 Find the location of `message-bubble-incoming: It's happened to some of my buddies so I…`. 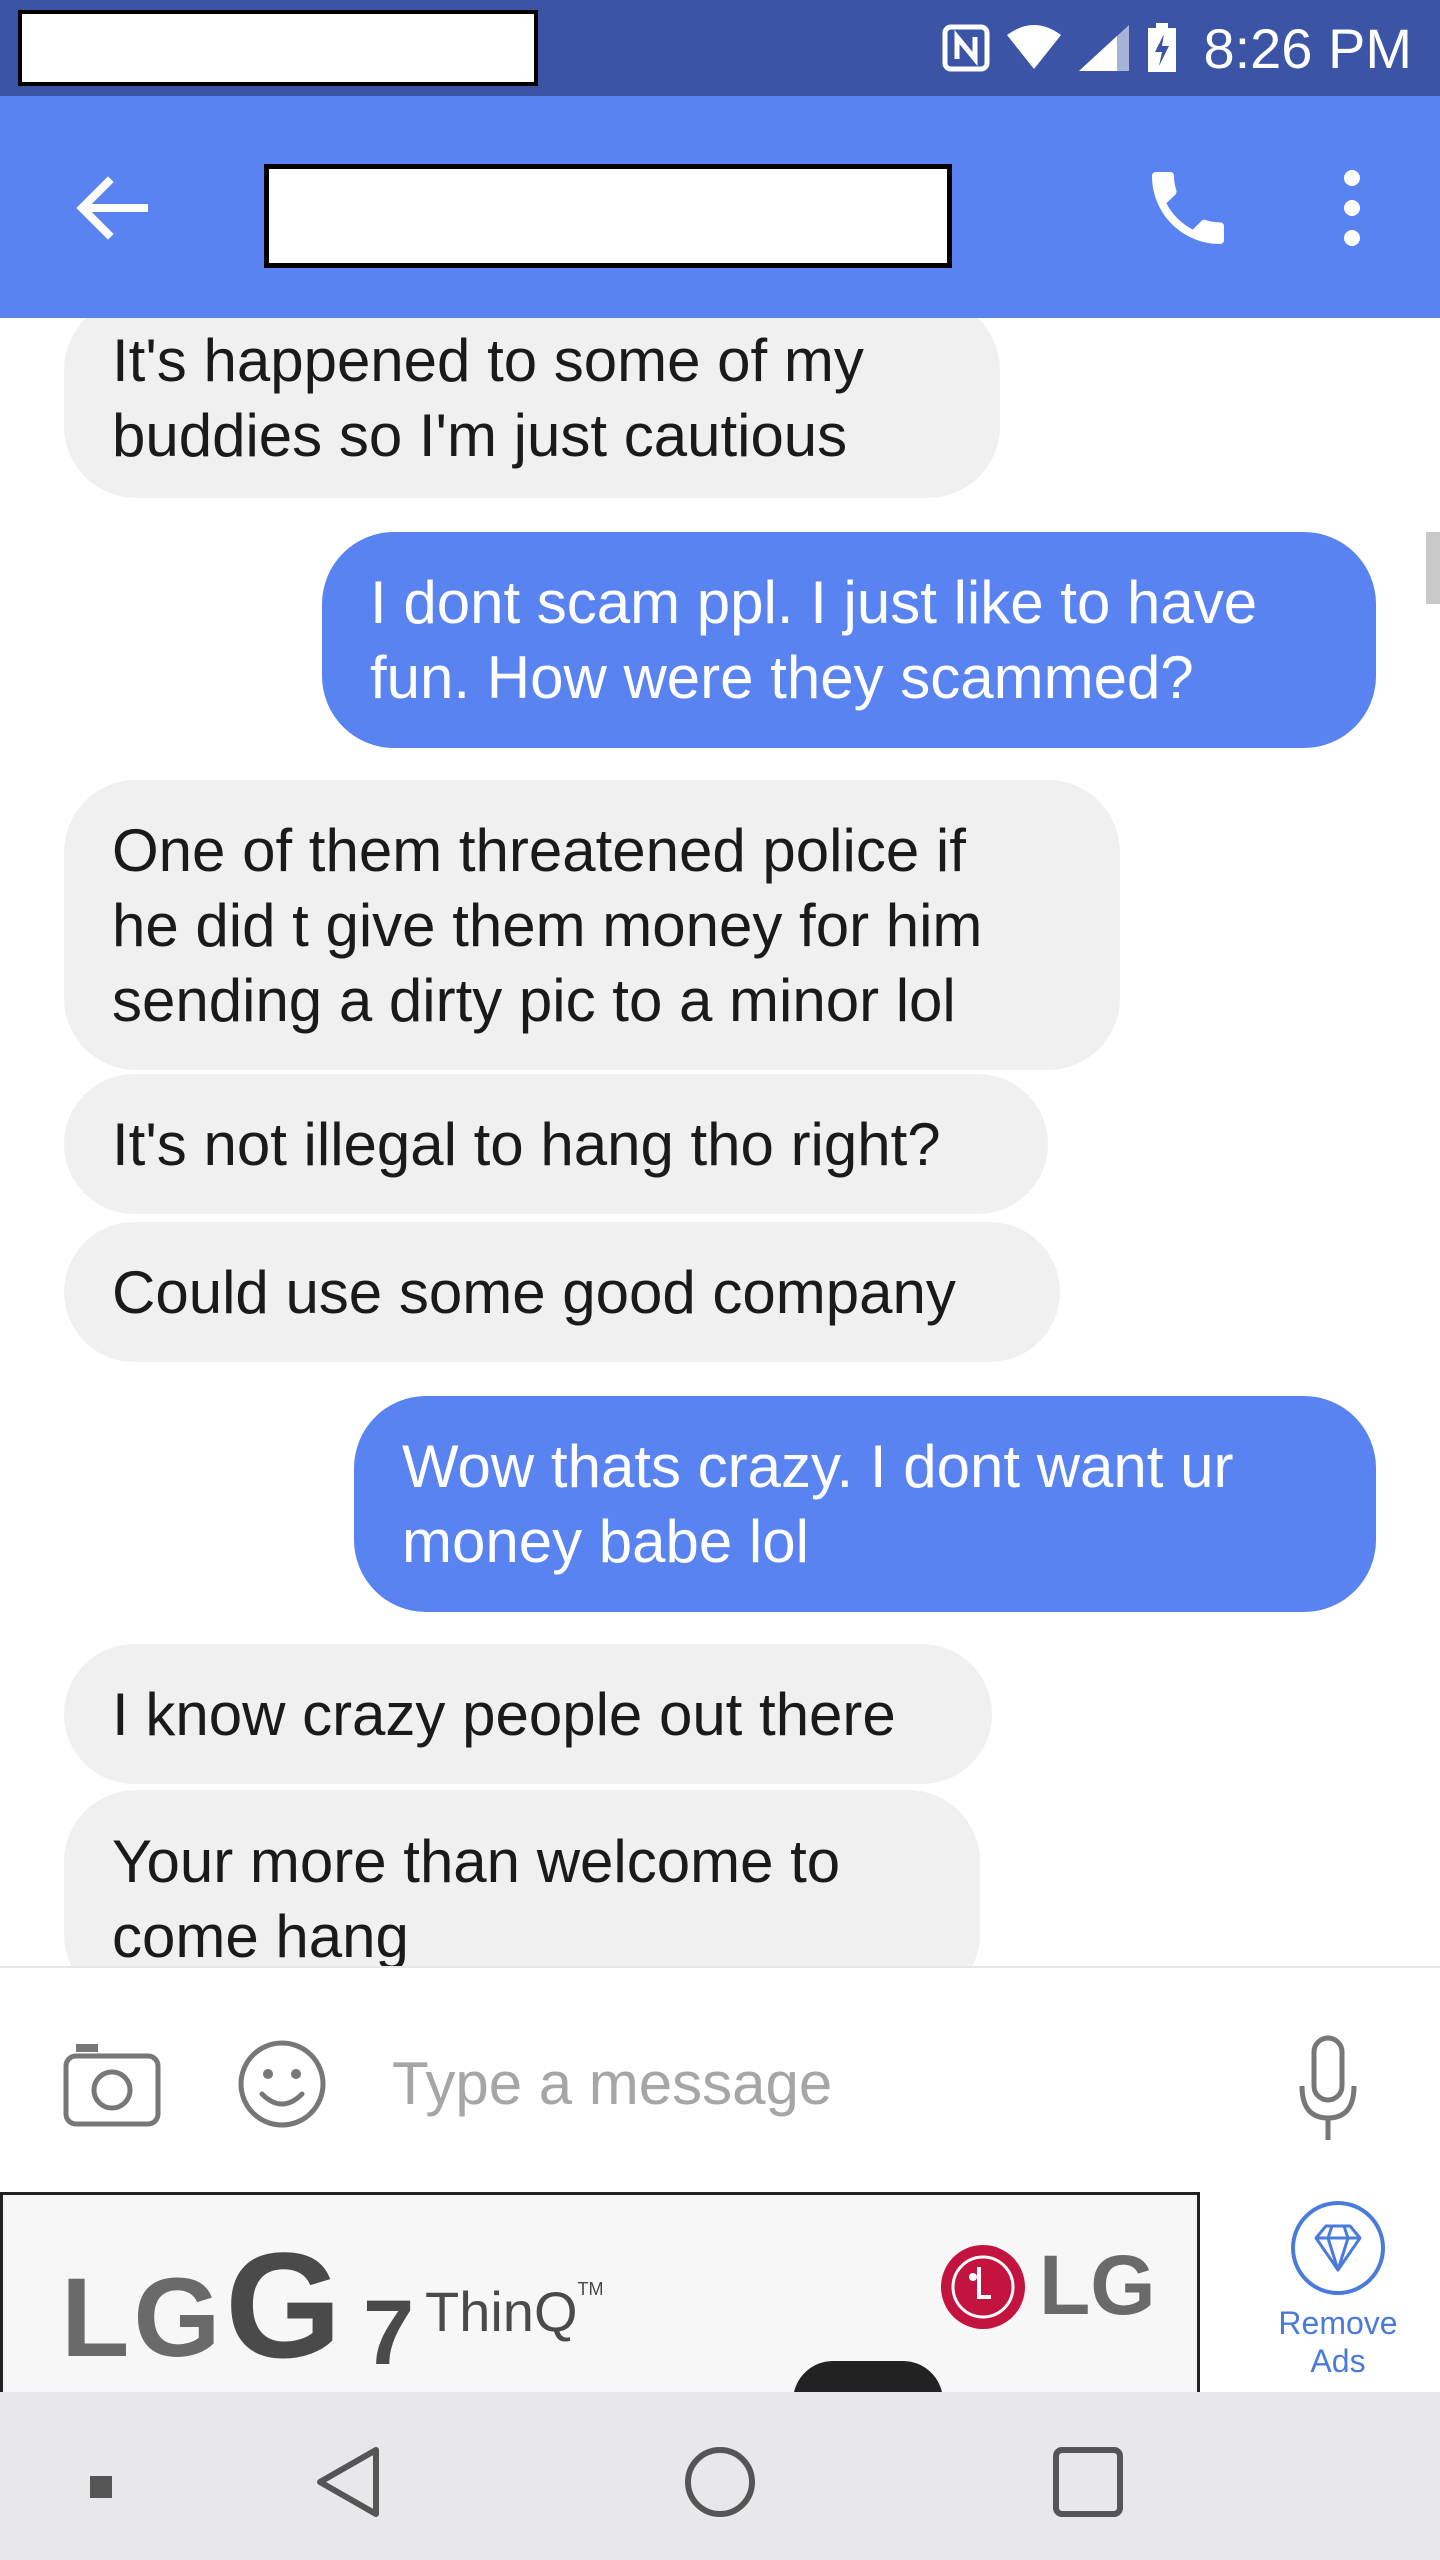

message-bubble-incoming: It's happened to some of my buddies so I… is located at coordinates (532, 408).